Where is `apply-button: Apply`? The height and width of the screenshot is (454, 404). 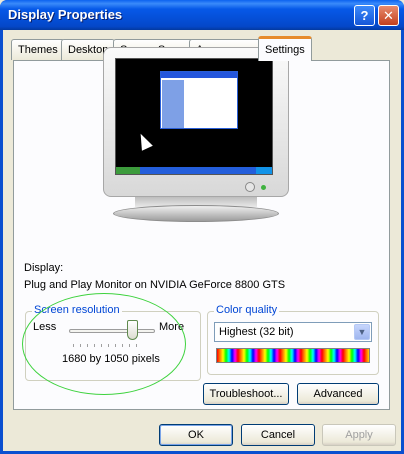 apply-button: Apply is located at coordinates (359, 435).